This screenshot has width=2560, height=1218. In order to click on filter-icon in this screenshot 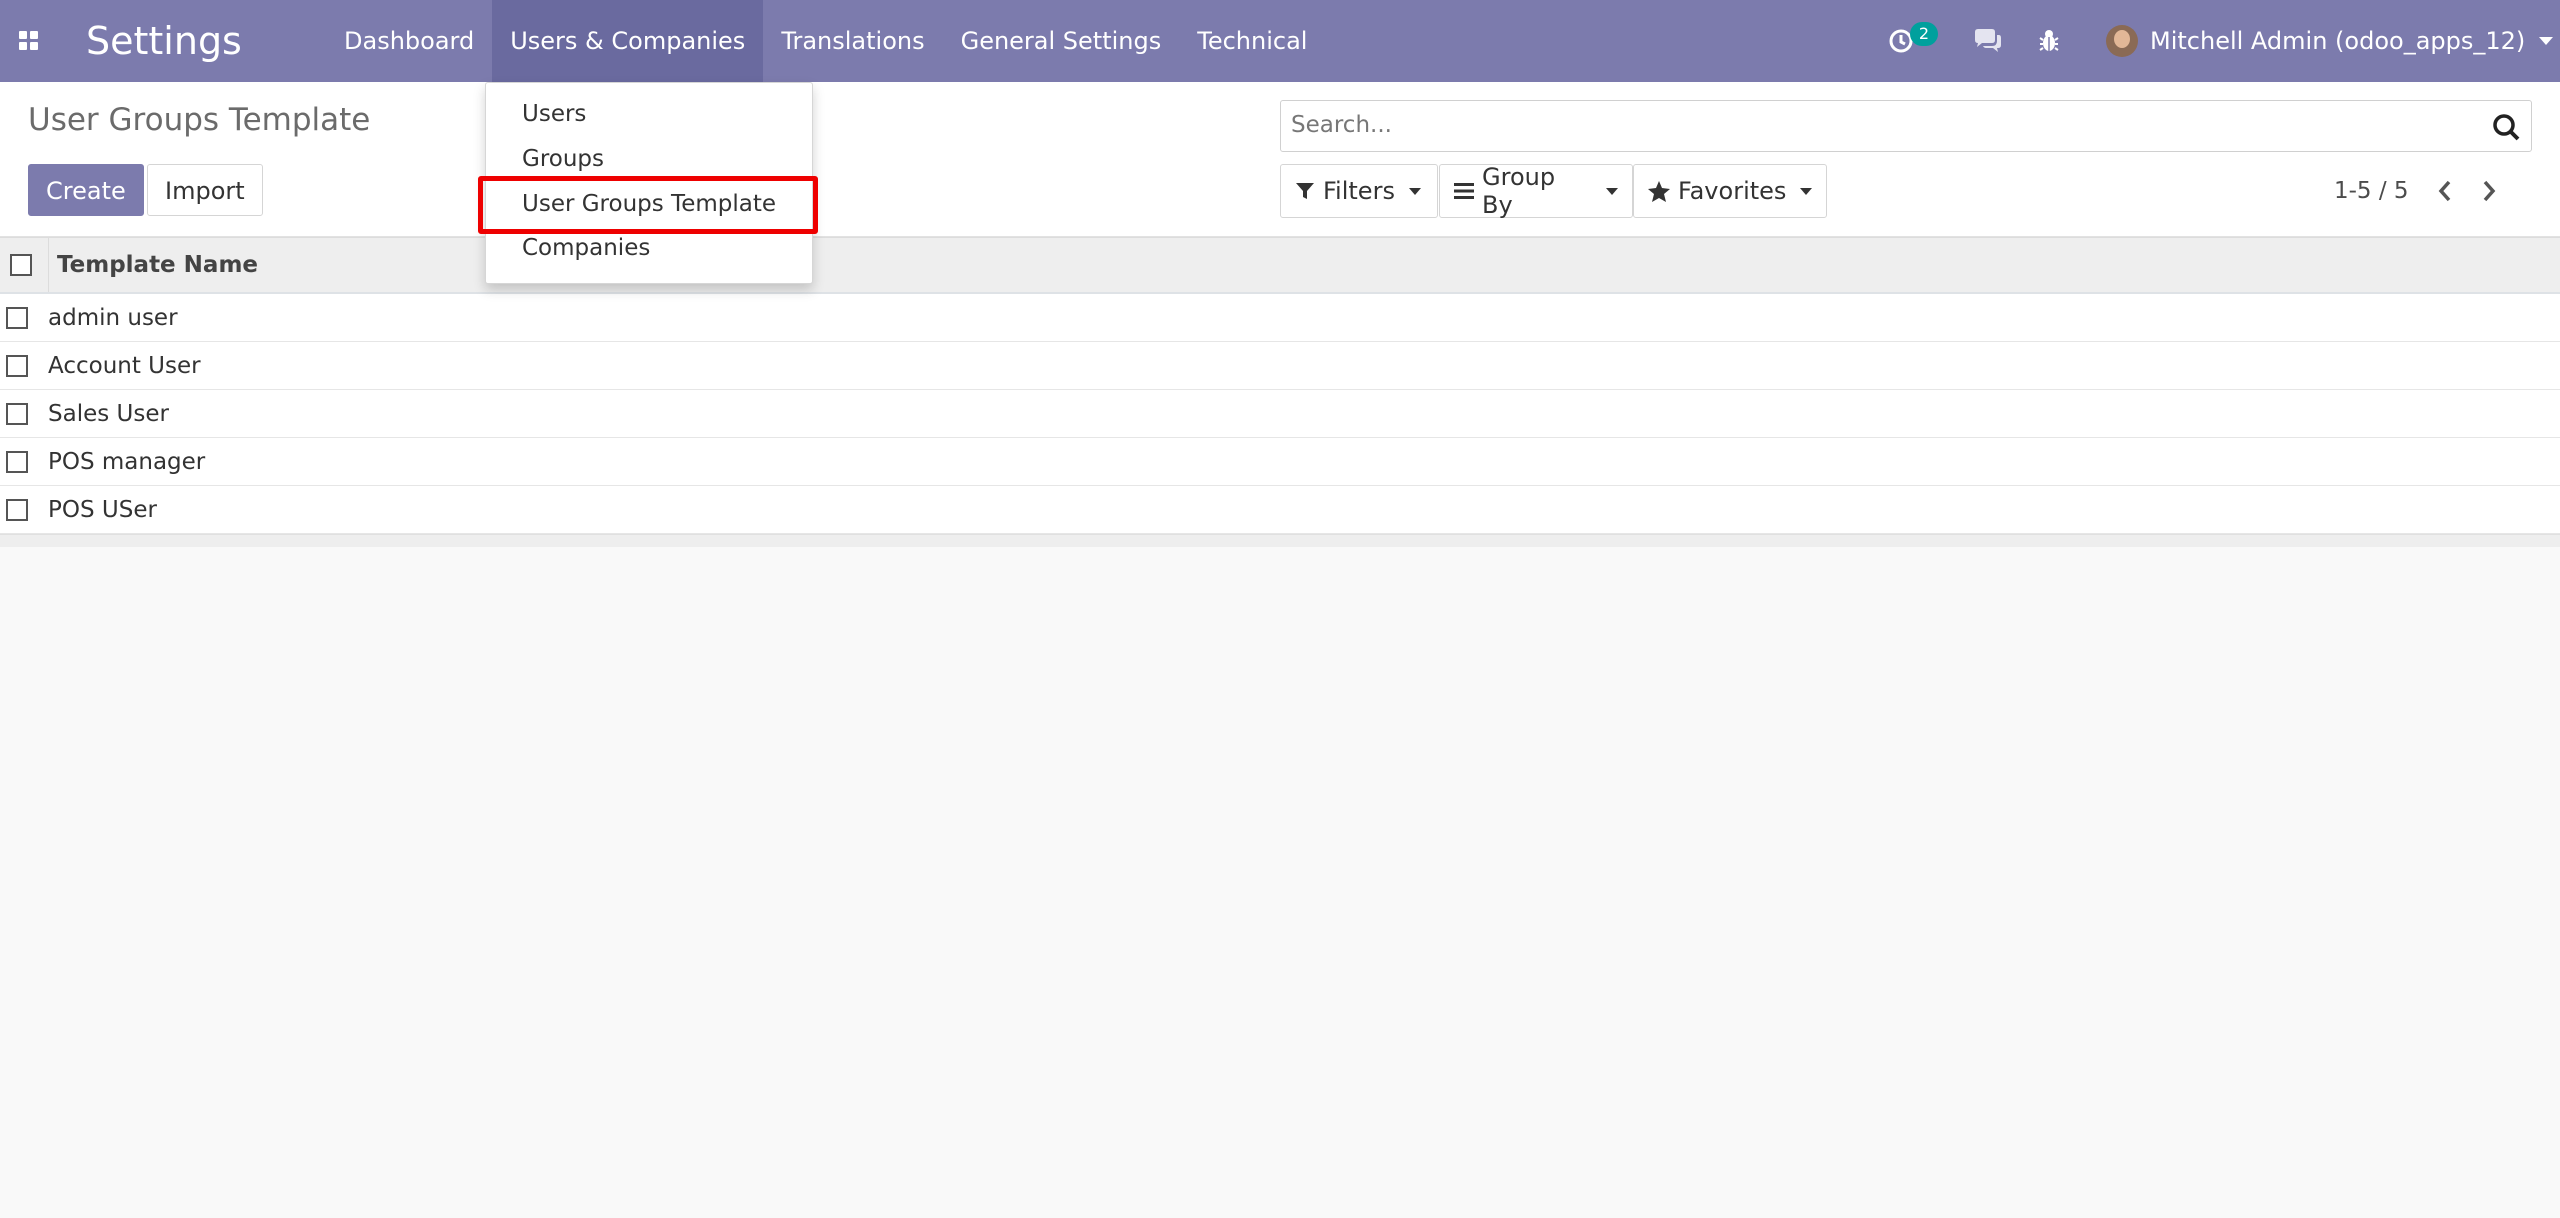, I will do `click(1305, 191)`.